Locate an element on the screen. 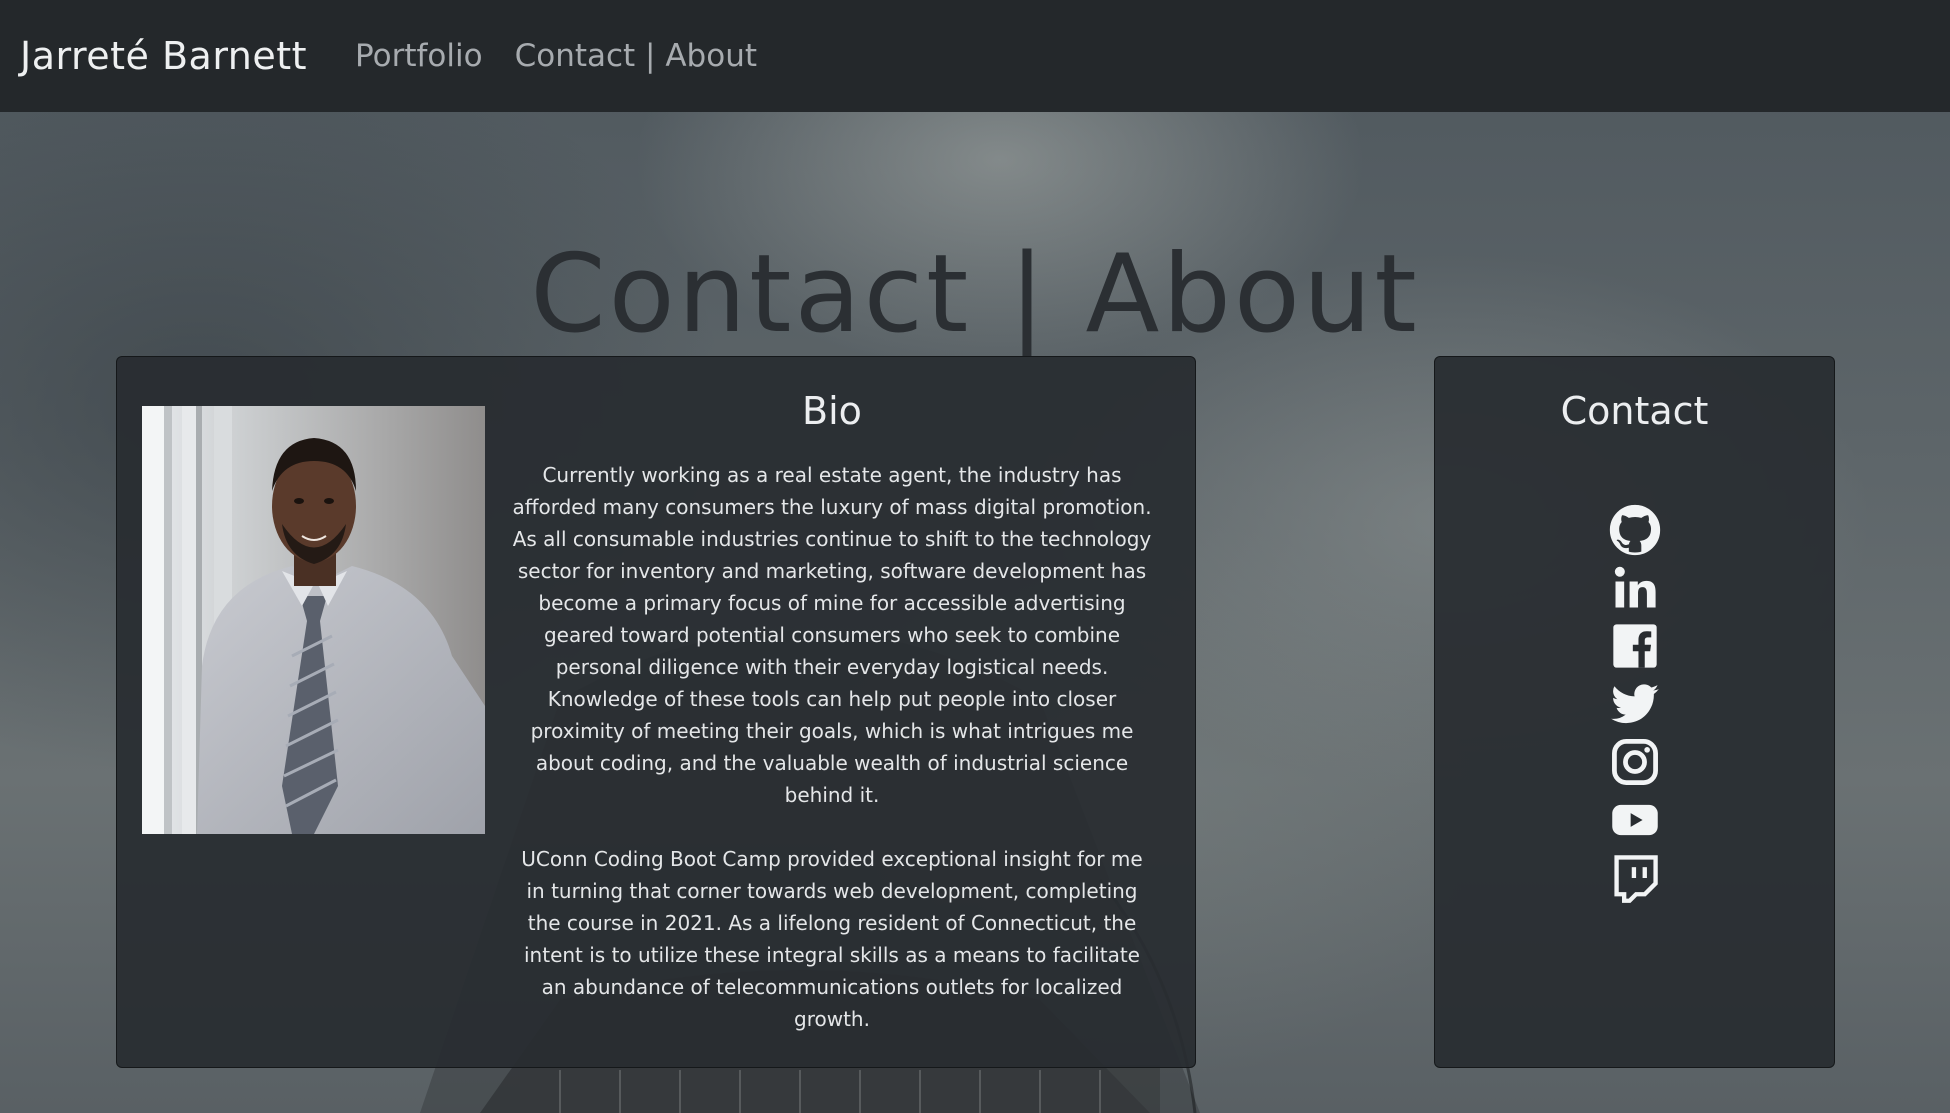 The height and width of the screenshot is (1113, 1950). profile-photo is located at coordinates (313, 620).